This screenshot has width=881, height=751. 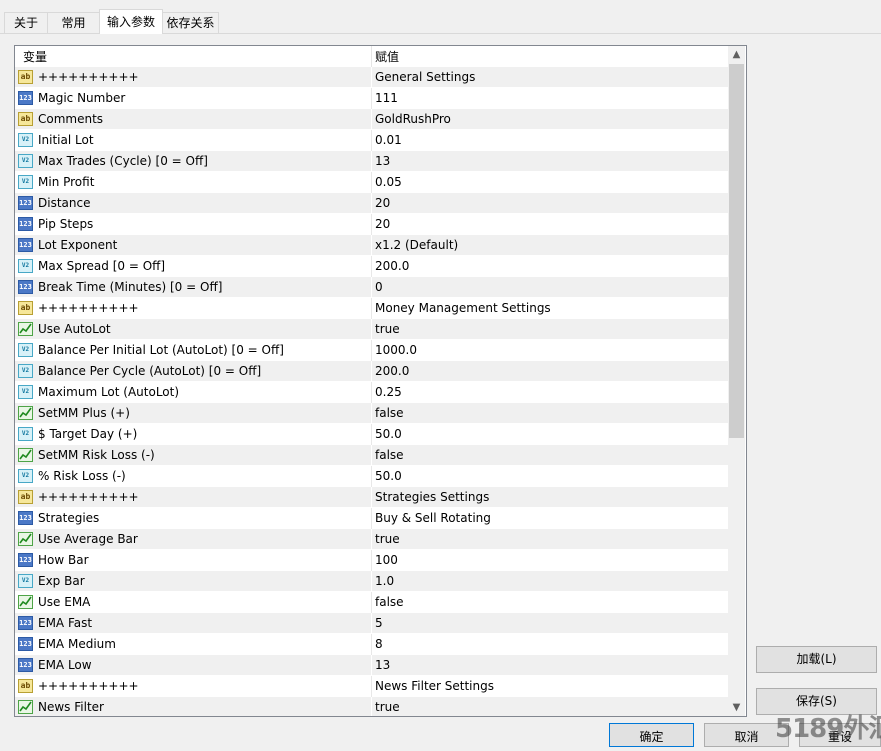 What do you see at coordinates (371, 539) in the screenshot?
I see `table-row: Use Average Bar true` at bounding box center [371, 539].